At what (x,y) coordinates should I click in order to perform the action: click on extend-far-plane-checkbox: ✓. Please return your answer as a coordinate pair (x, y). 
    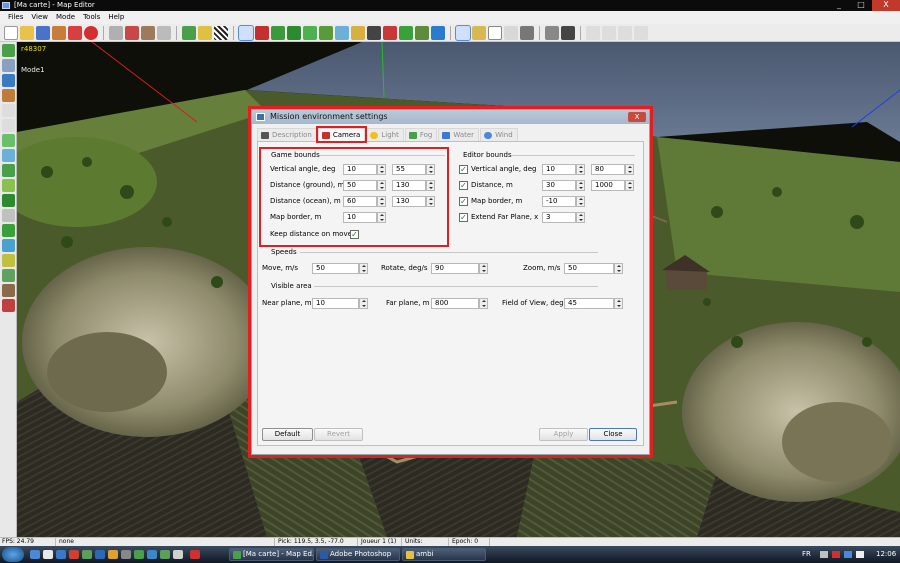
    Looking at the image, I should click on (463, 217).